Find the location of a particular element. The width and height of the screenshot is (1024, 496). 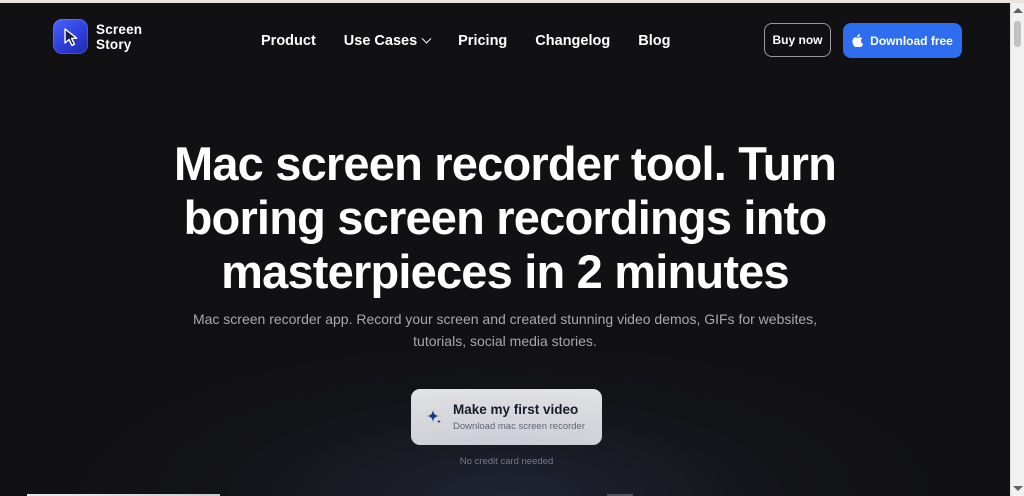

cta-subtitle: Download mac screen recorder is located at coordinates (519, 426).